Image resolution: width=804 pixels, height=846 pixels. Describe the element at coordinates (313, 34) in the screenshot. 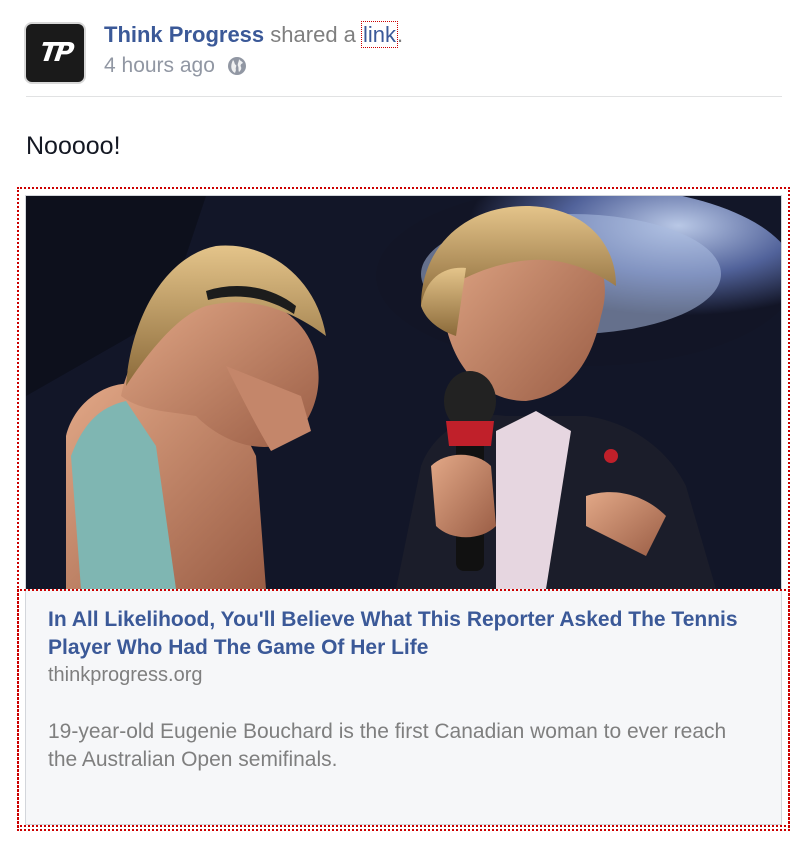

I see `action-text: shared a` at that location.